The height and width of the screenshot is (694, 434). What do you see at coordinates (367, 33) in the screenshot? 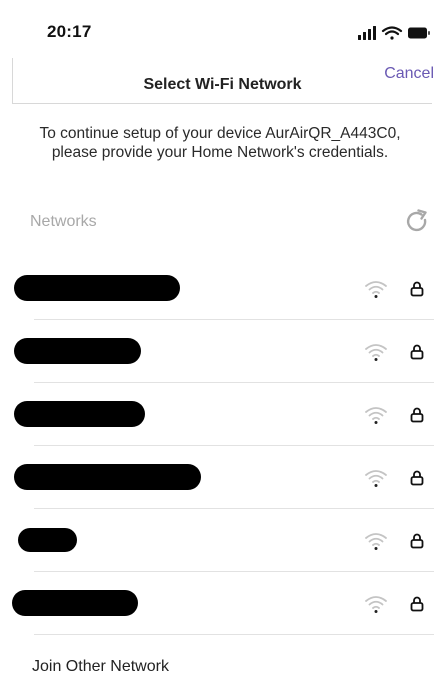
I see `signal-icon` at bounding box center [367, 33].